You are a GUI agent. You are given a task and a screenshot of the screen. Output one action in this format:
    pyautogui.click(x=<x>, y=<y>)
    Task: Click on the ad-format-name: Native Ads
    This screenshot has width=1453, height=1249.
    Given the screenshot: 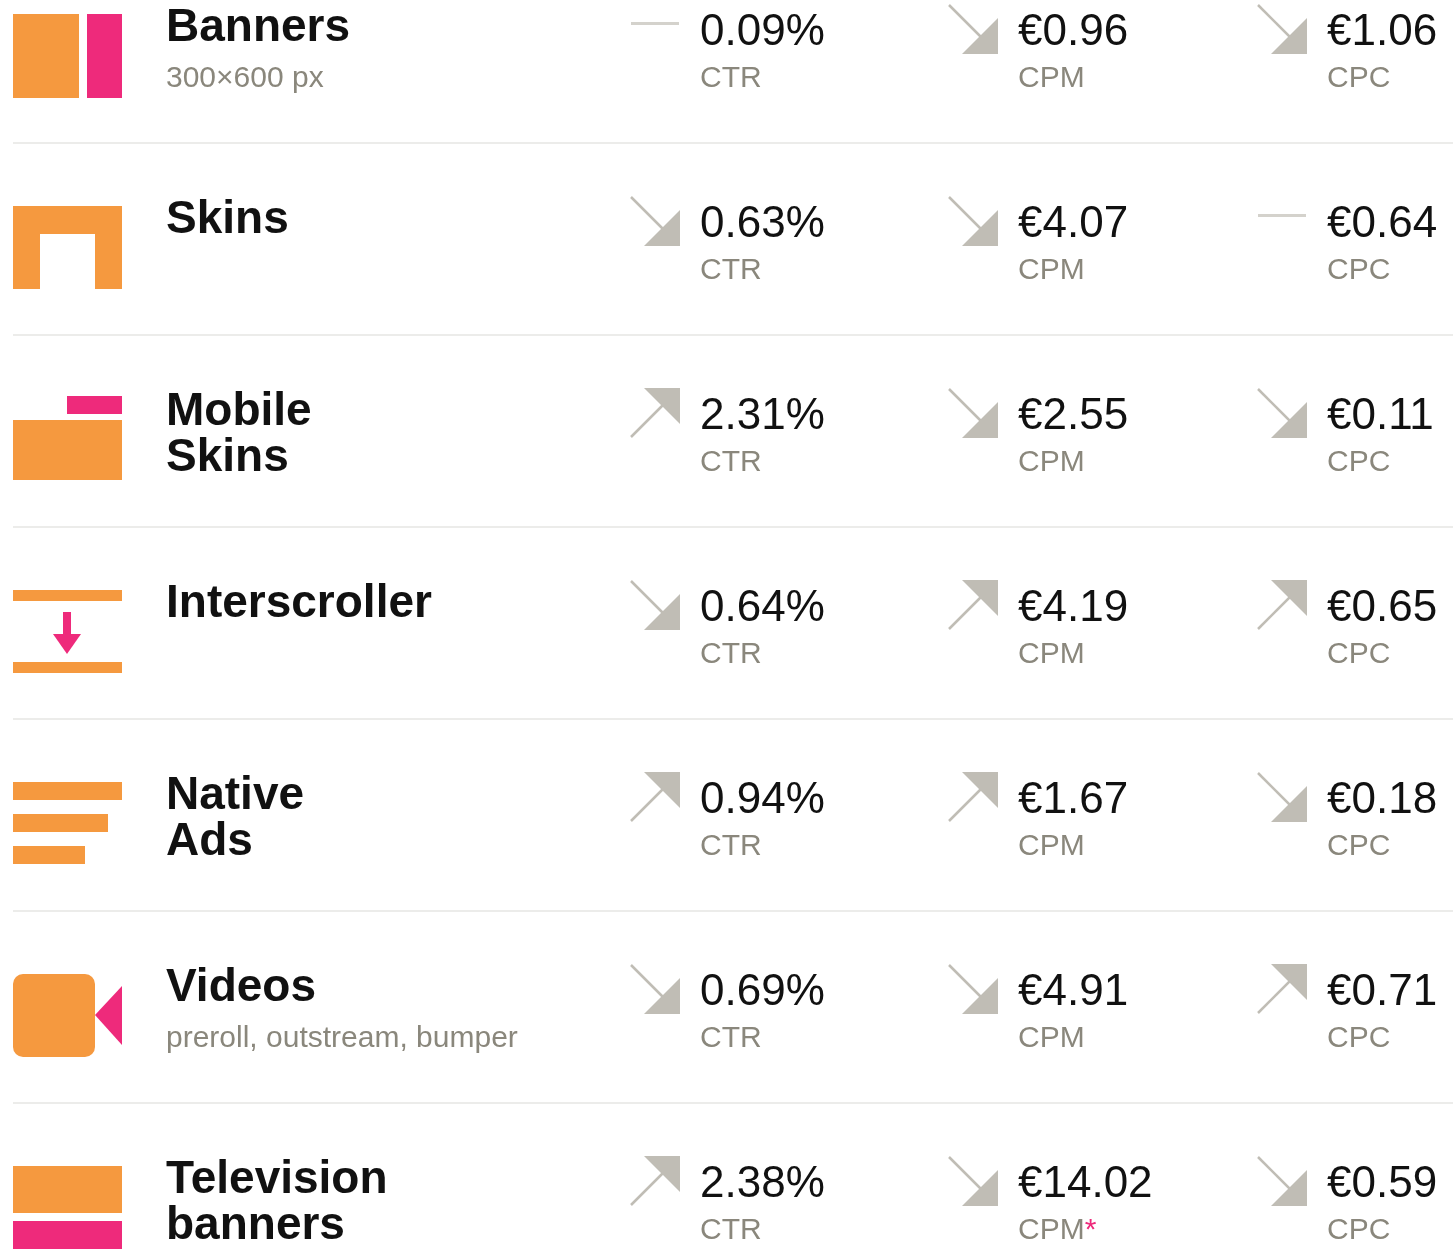 What is the action you would take?
    pyautogui.click(x=235, y=816)
    